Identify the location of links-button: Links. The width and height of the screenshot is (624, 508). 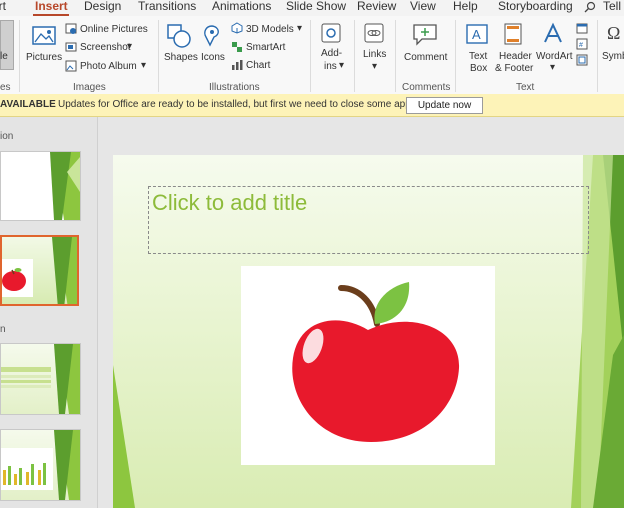
(374, 54).